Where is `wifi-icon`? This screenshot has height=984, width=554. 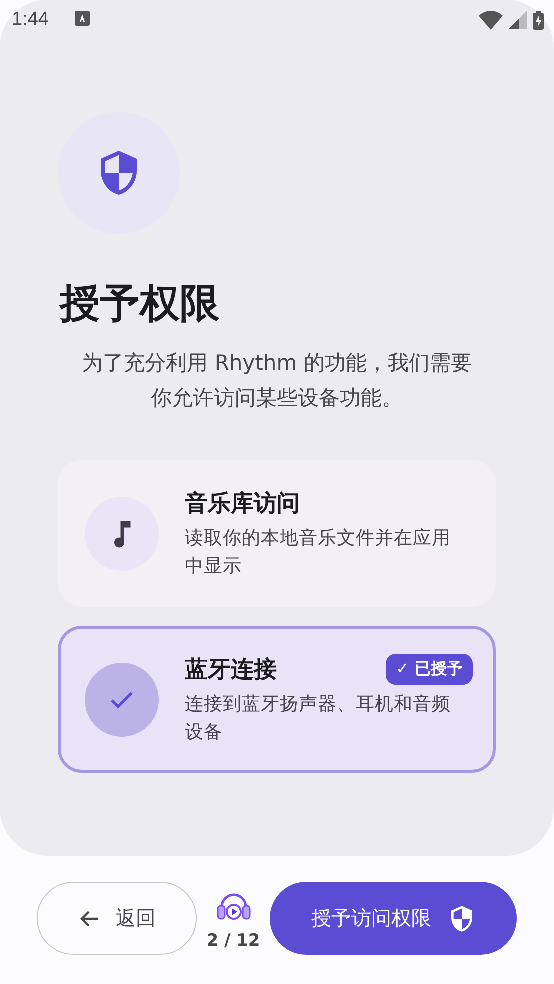 wifi-icon is located at coordinates (491, 20).